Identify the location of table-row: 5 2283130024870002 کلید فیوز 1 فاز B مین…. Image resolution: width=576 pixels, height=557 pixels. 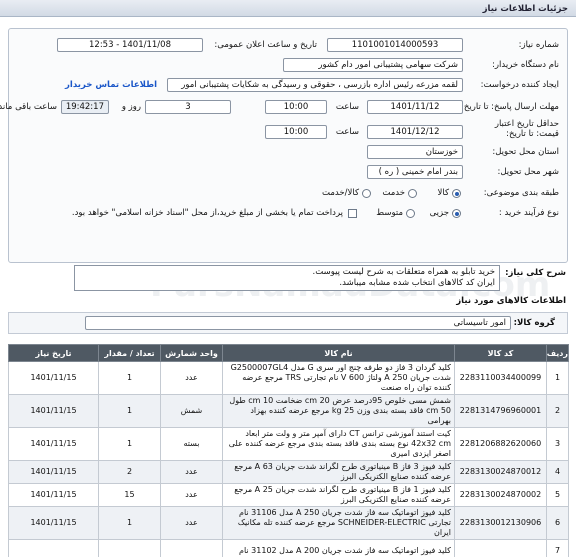
(288, 495).